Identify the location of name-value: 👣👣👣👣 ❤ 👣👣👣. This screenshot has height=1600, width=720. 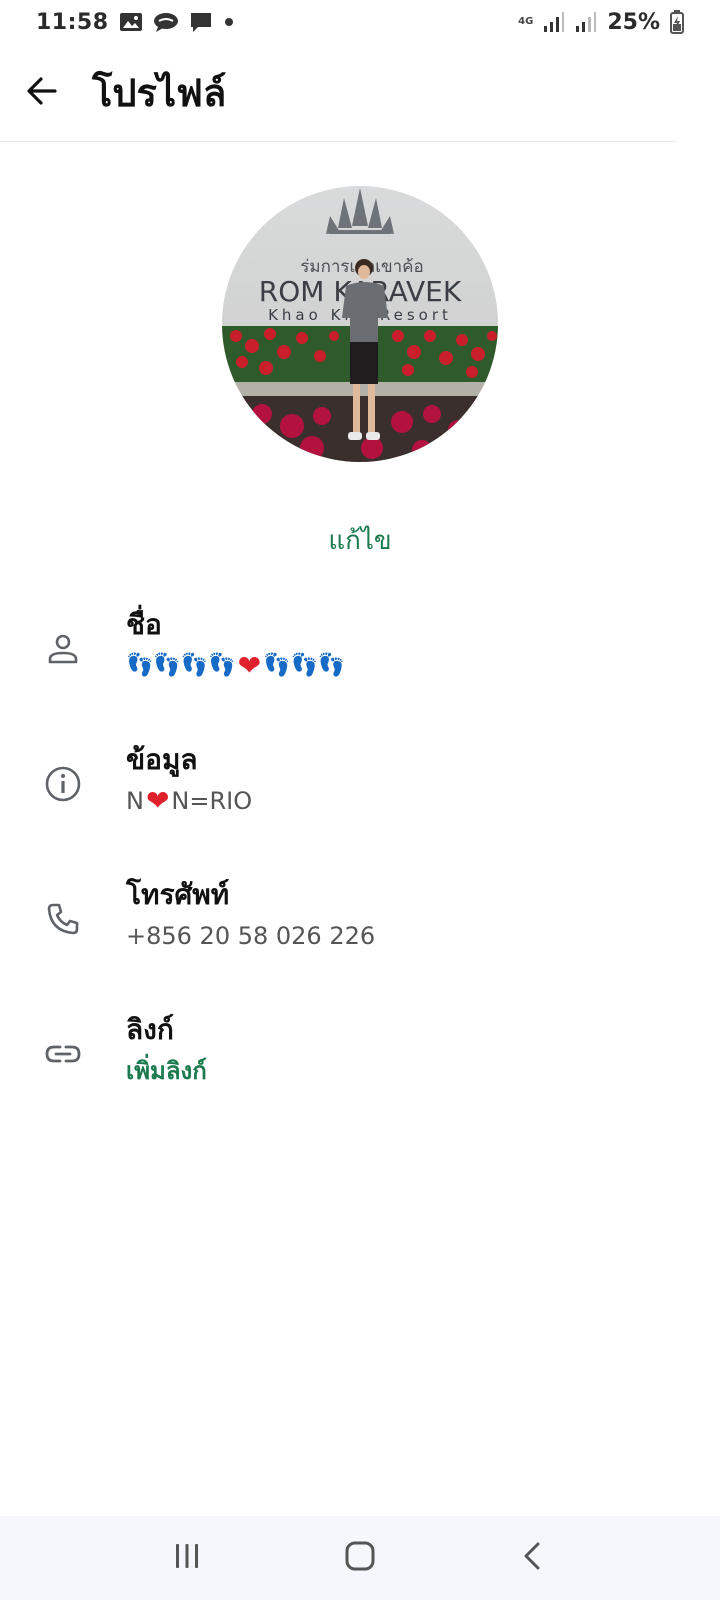
(235, 666).